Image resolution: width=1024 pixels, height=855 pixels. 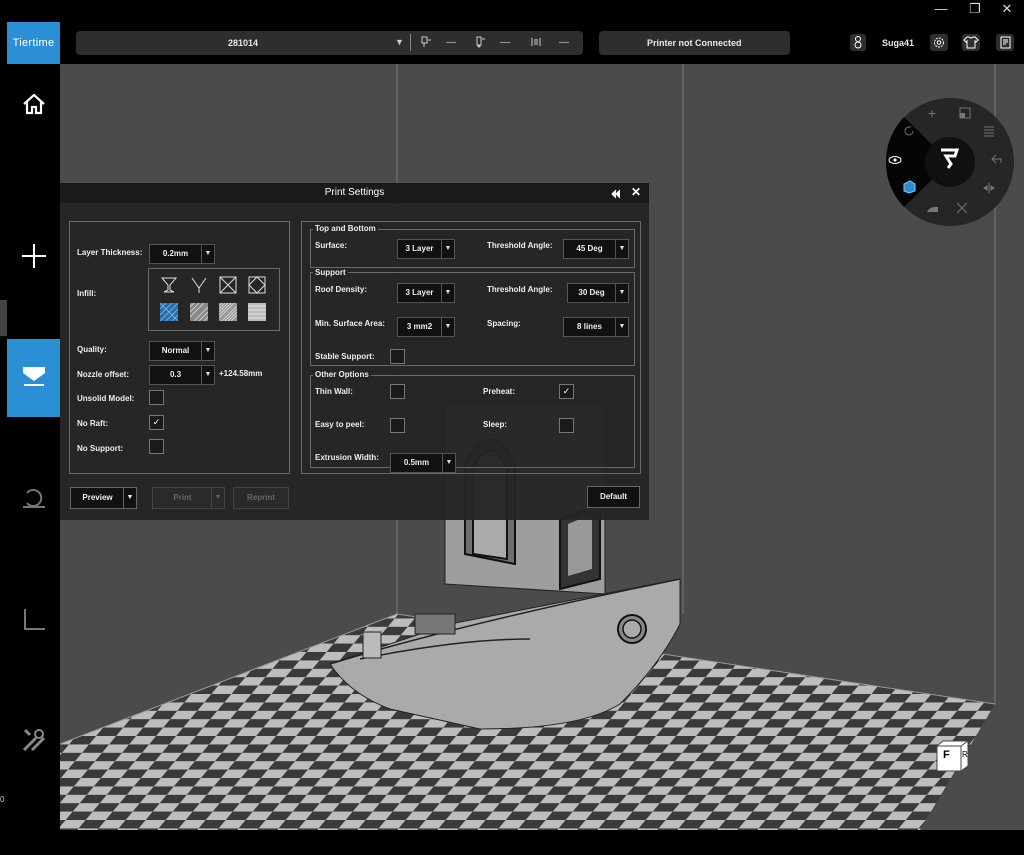 I want to click on layer-thickness-label: Layer Thickness:, so click(x=110, y=252).